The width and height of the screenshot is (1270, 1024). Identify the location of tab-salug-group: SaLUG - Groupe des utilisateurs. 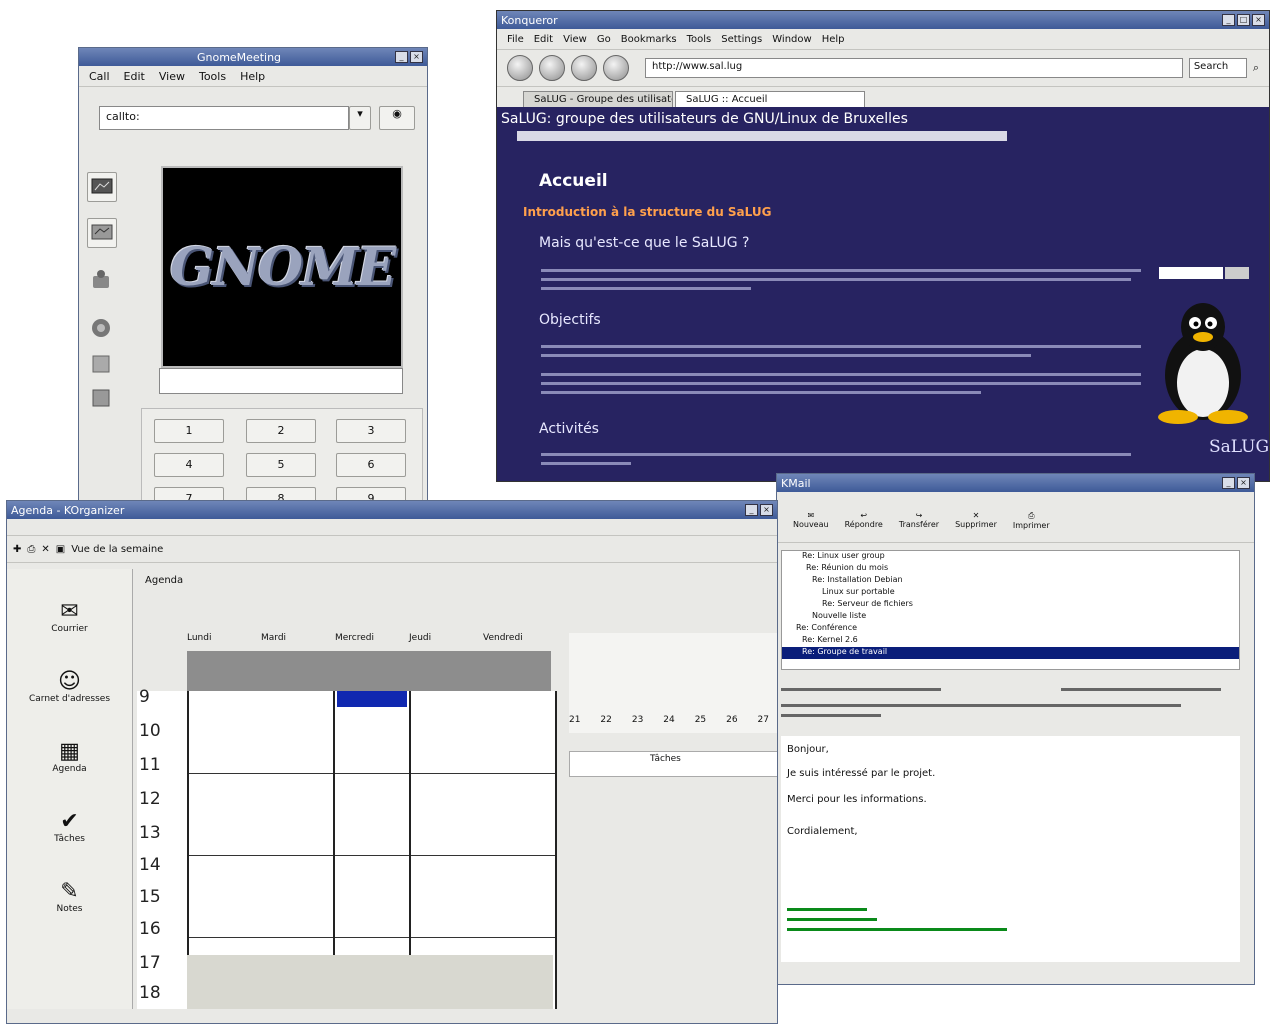
(598, 99).